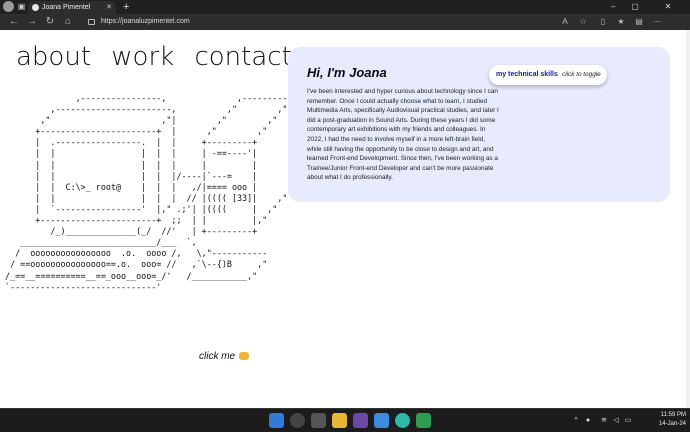 The width and height of the screenshot is (690, 432). What do you see at coordinates (318, 420) in the screenshot?
I see `task-view-icon` at bounding box center [318, 420].